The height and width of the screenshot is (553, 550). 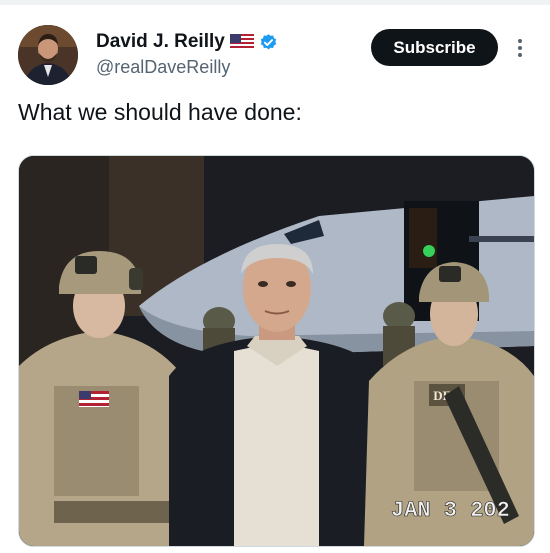 What do you see at coordinates (268, 42) in the screenshot?
I see `verified-badge-icon` at bounding box center [268, 42].